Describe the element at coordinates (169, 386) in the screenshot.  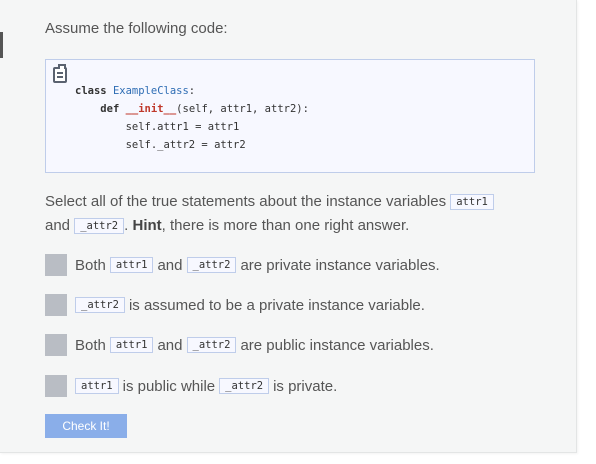
I see `option-4-mid: is public while` at that location.